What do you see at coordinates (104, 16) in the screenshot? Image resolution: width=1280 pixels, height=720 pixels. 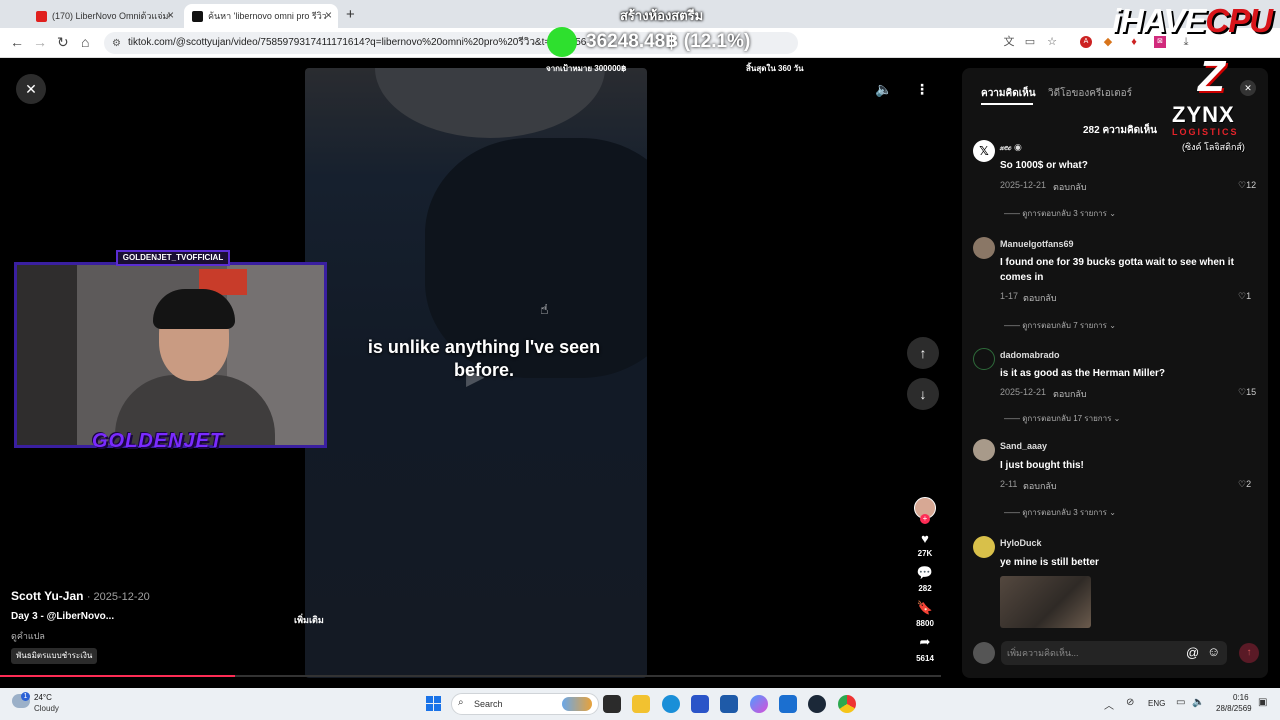 I see `tab-youtube: (170) LiberNovo Omniต้วแจ่มพิมพ์ ×` at bounding box center [104, 16].